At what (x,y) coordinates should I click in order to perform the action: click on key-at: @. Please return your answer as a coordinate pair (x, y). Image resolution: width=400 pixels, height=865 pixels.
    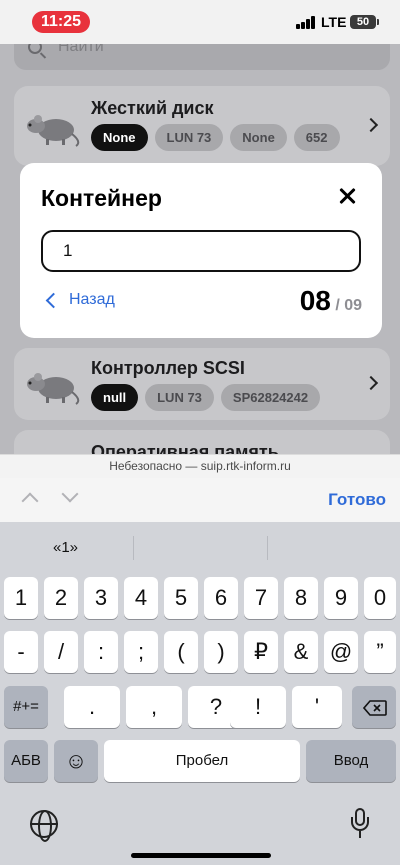
    Looking at the image, I should click on (341, 652).